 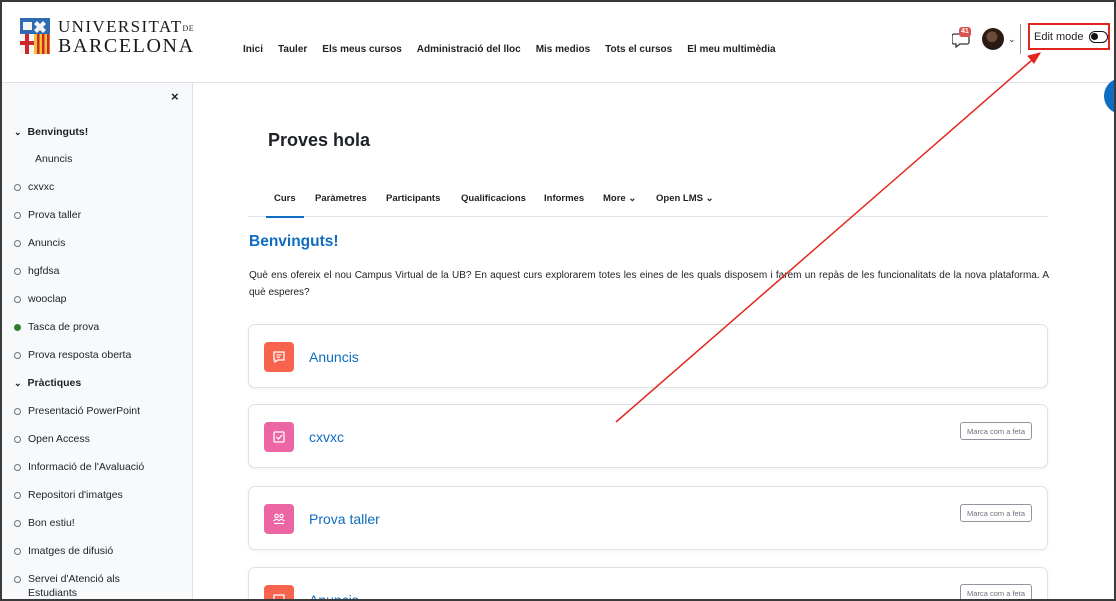 I want to click on sidebar-item-open-access: Open Access, so click(x=52, y=439).